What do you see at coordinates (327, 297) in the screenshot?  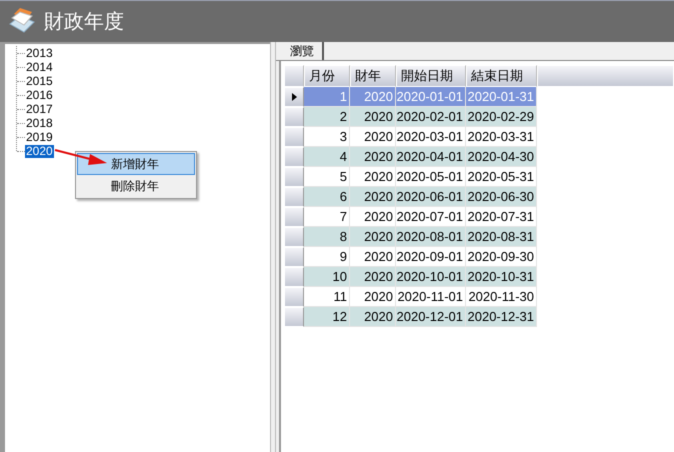 I see `table-cell: 11` at bounding box center [327, 297].